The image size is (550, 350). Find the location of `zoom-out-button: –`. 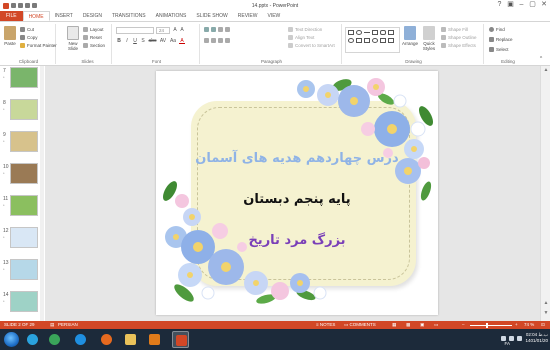

zoom-out-button: – is located at coordinates (463, 324).